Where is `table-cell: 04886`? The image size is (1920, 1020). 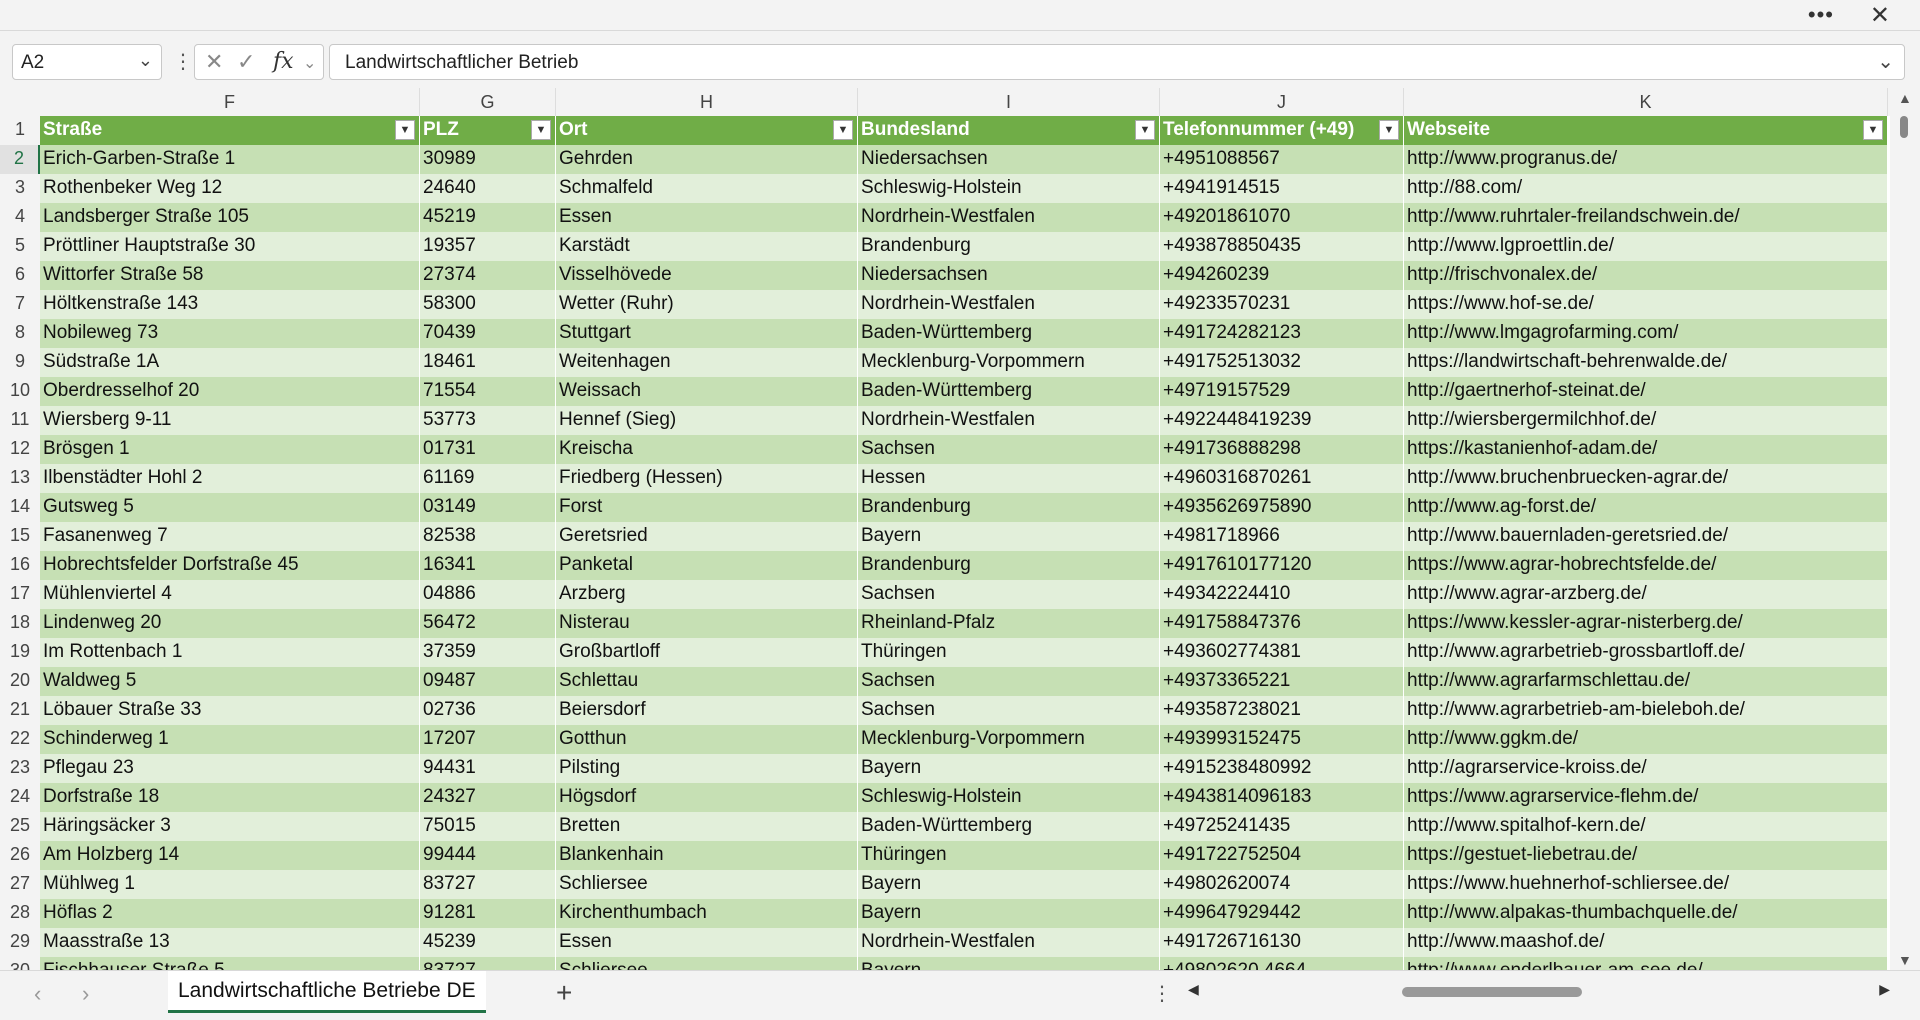 table-cell: 04886 is located at coordinates (488, 594).